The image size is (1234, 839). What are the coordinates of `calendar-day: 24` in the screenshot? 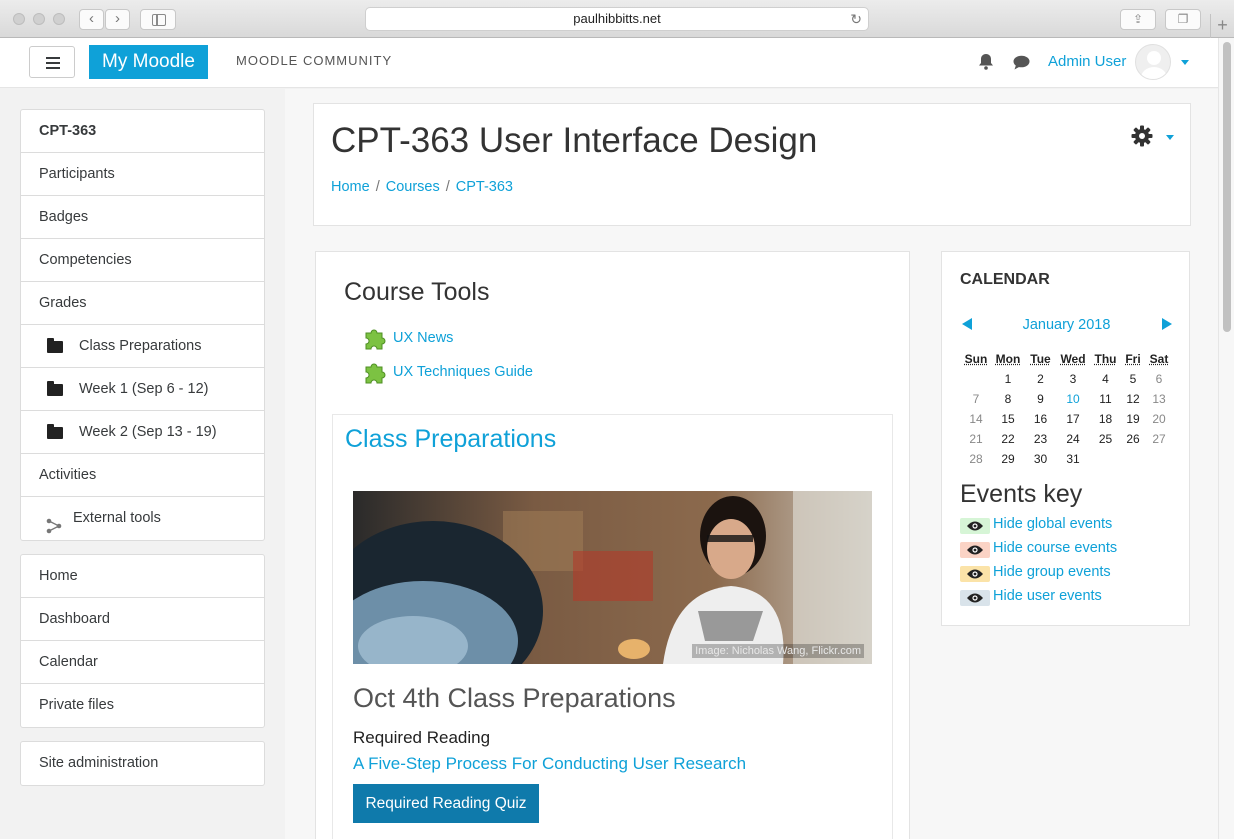 It's located at (1073, 439).